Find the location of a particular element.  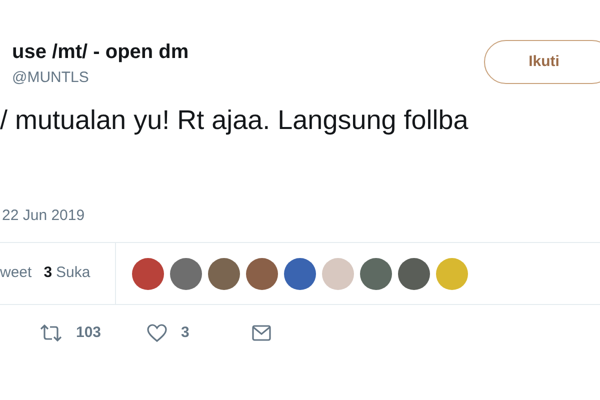

likes-label: Suka is located at coordinates (73, 273).